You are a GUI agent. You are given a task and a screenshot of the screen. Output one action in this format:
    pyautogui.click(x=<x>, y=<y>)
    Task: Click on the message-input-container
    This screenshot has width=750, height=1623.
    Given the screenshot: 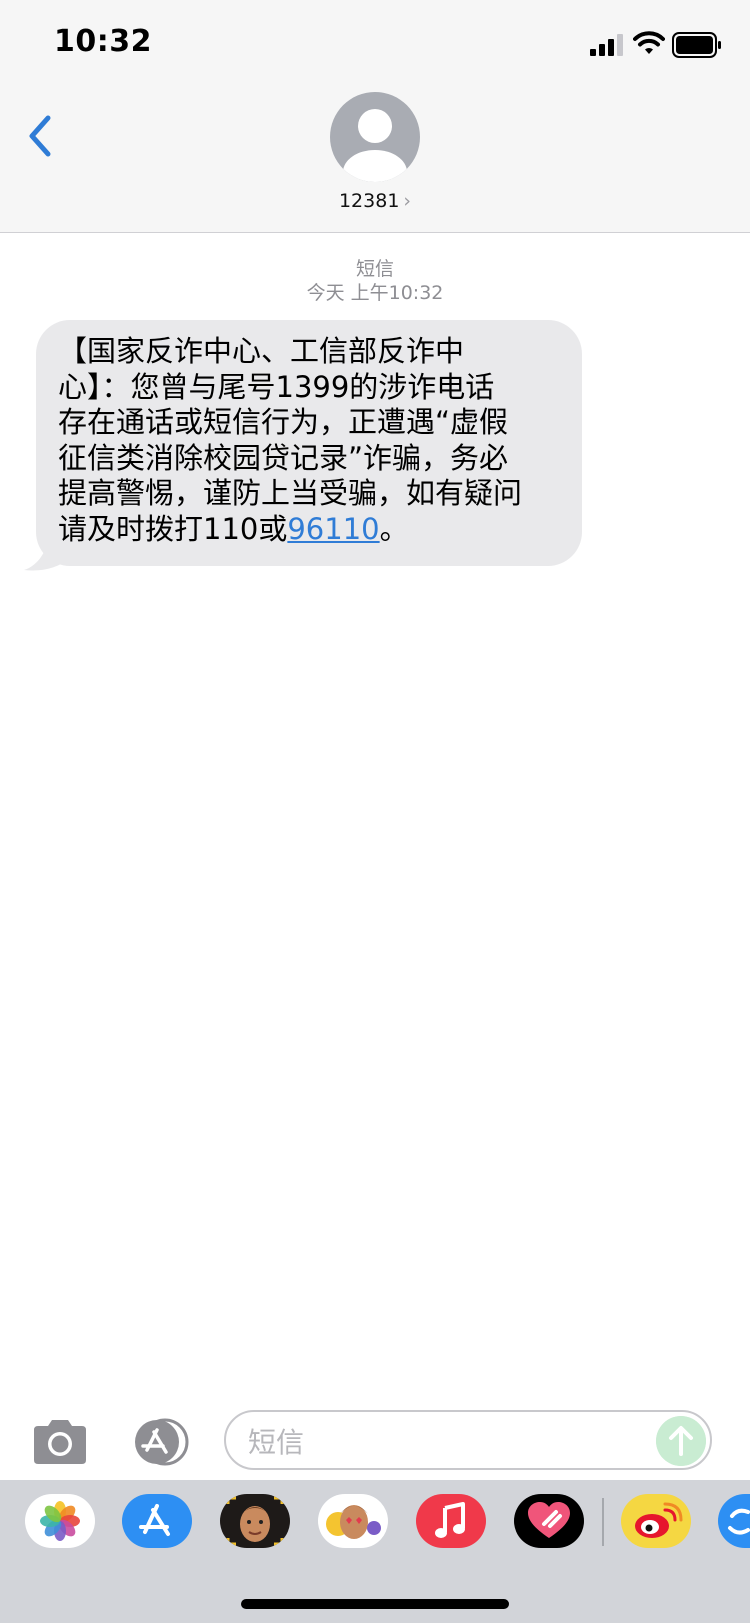 What is the action you would take?
    pyautogui.click(x=468, y=1440)
    